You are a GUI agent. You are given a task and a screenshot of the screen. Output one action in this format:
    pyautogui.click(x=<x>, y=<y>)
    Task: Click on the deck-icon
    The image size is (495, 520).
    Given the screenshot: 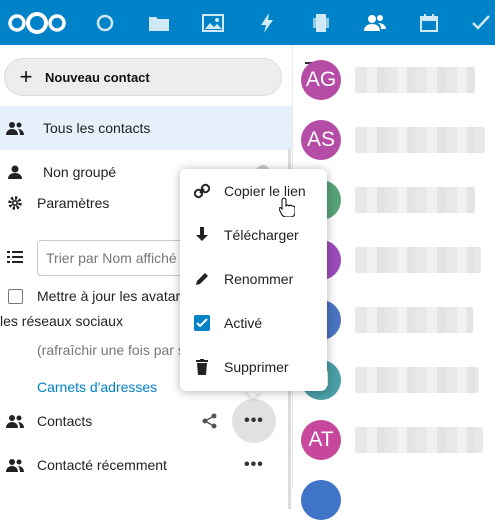 What is the action you would take?
    pyautogui.click(x=321, y=23)
    